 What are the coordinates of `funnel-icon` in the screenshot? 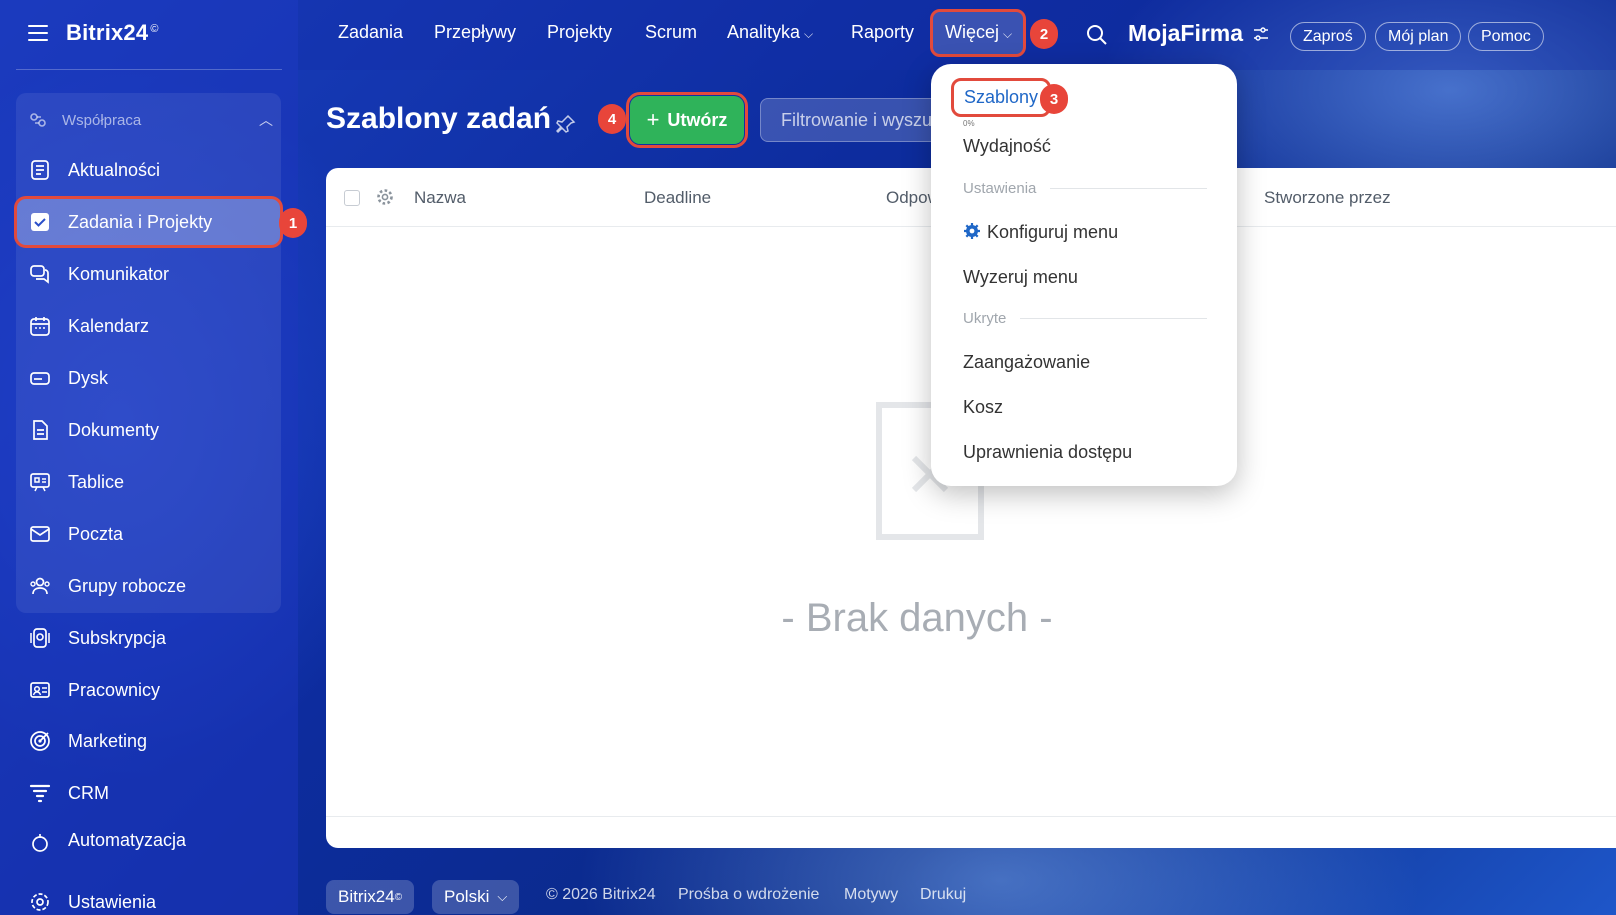 It's located at (40, 793).